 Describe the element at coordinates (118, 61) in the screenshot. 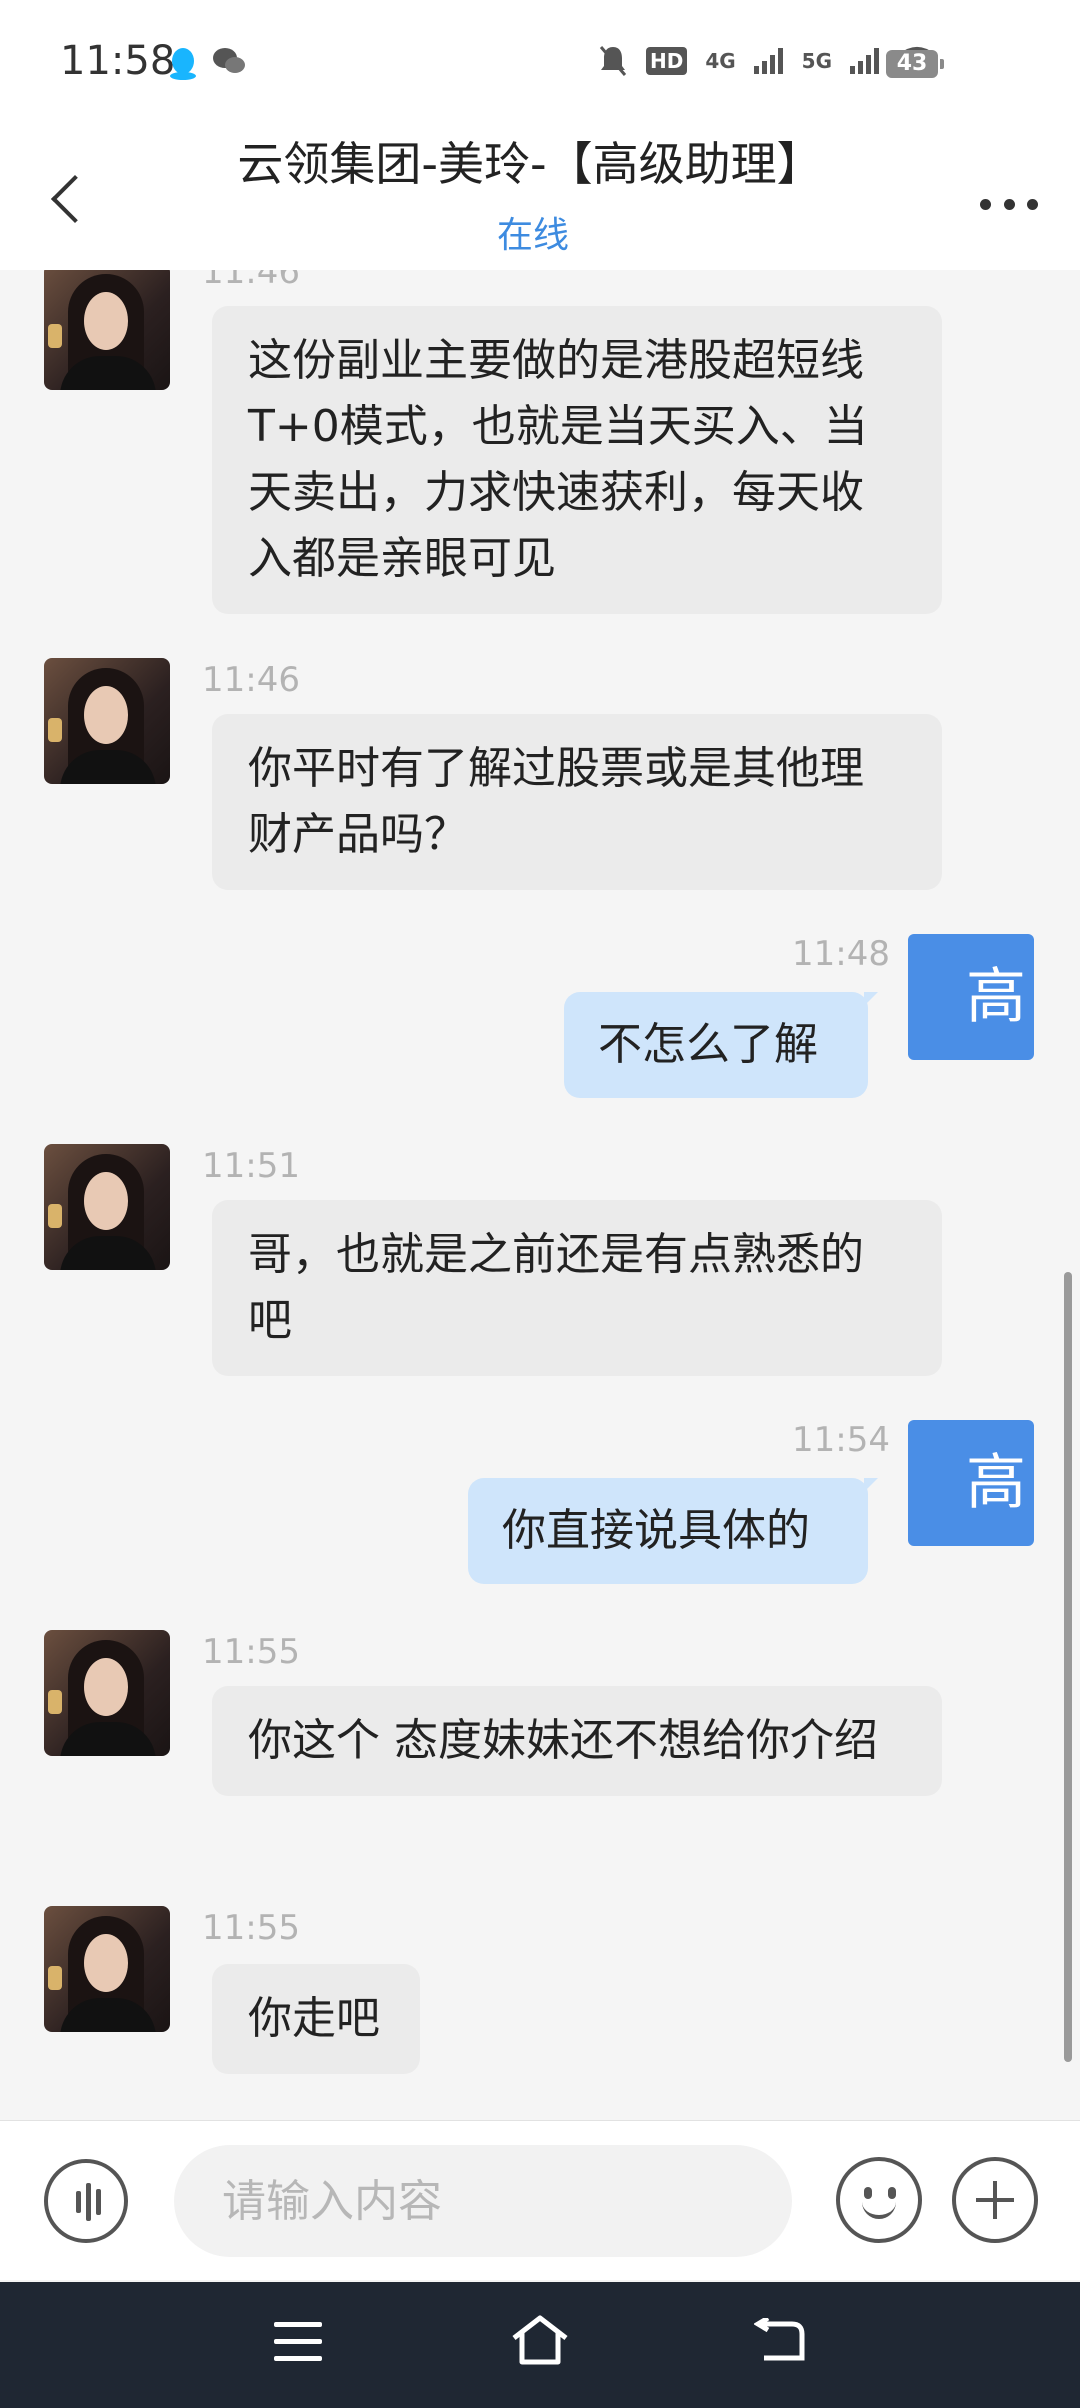

I see `status-time: 11:58` at that location.